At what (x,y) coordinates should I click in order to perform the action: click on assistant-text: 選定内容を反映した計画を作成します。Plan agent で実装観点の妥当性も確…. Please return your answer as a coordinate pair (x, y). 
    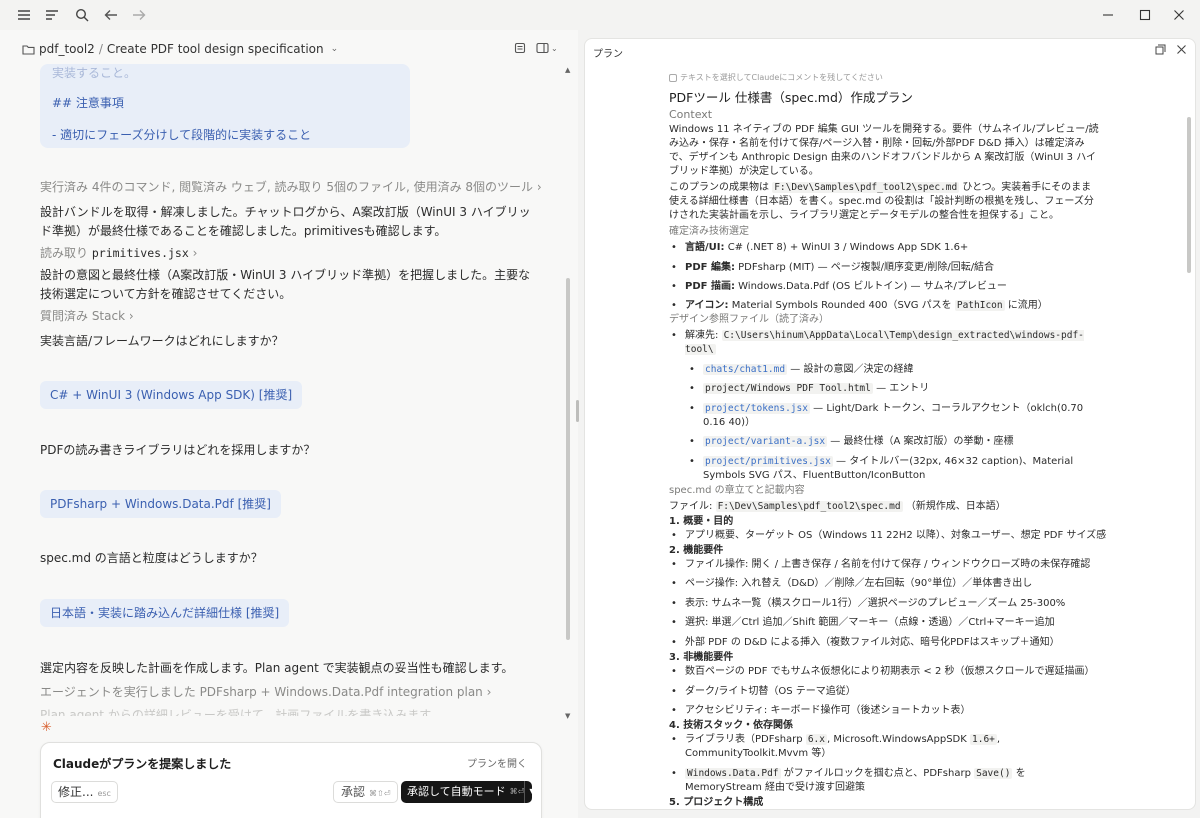
    Looking at the image, I should click on (277, 668).